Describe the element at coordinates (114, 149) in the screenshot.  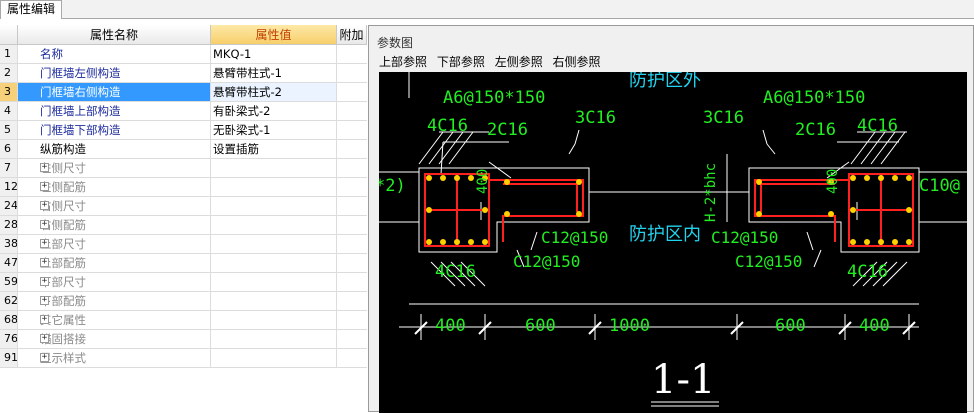
I see `property-name: 纵筋构造` at that location.